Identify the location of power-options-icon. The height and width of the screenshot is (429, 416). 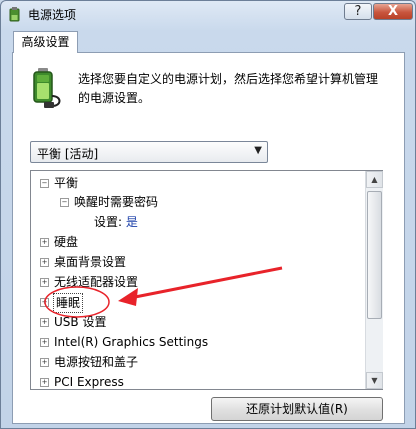
(14, 14).